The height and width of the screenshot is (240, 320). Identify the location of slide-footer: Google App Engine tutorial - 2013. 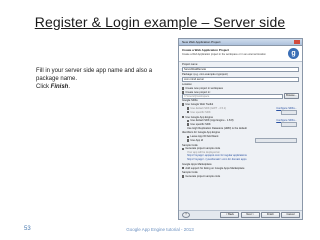
(160, 229).